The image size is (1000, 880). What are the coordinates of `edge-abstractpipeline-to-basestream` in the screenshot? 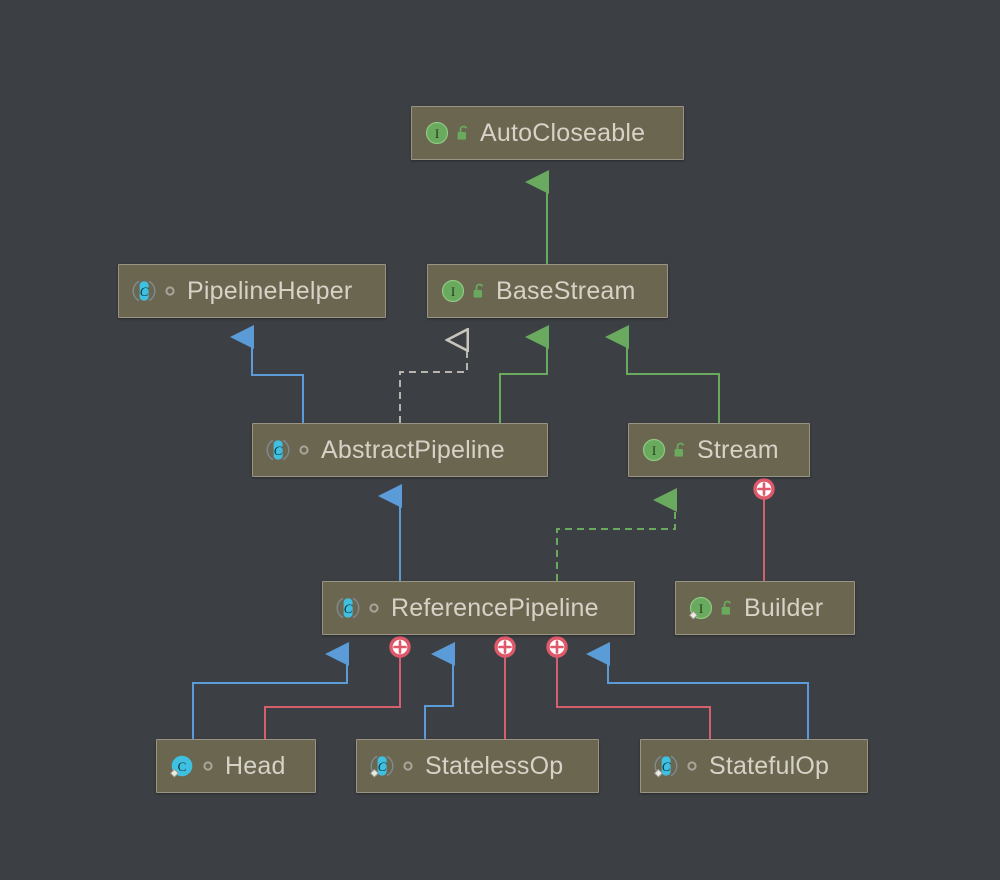 It's located at (433, 381).